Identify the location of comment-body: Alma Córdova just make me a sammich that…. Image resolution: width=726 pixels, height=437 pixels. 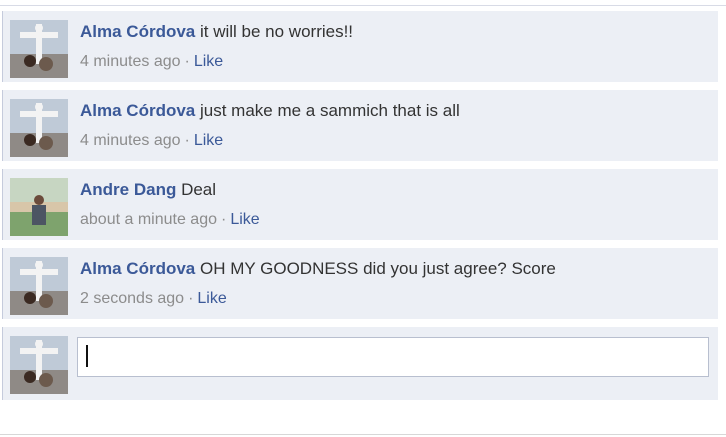
(270, 111).